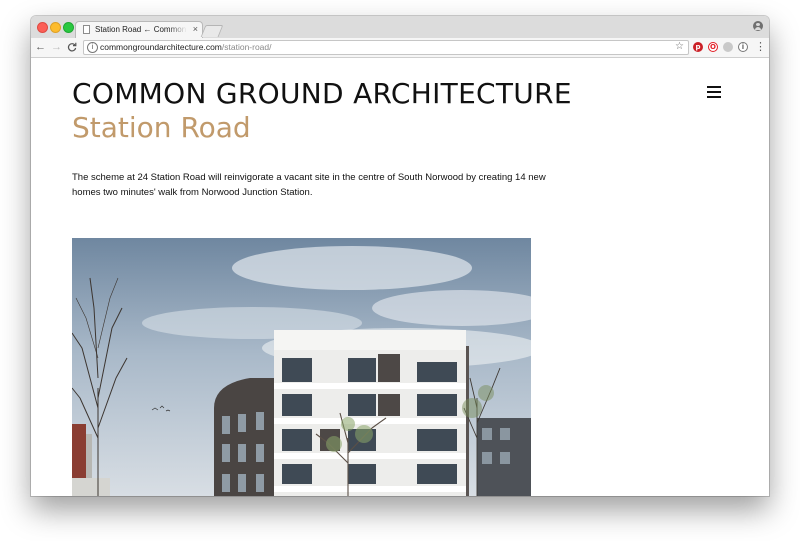 This screenshot has width=800, height=541. What do you see at coordinates (161, 47) in the screenshot?
I see `url-host: commongroundarchitecture.com` at bounding box center [161, 47].